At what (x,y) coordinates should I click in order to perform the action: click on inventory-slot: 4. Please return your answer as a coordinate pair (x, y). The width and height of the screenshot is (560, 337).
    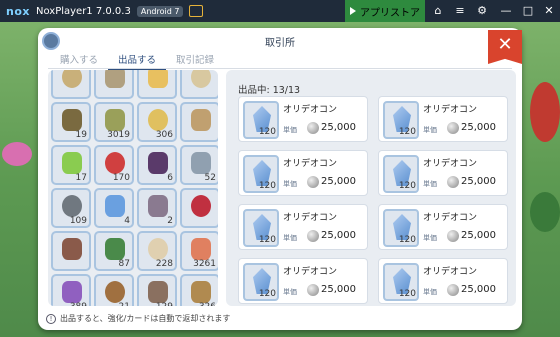
    Looking at the image, I should click on (114, 208).